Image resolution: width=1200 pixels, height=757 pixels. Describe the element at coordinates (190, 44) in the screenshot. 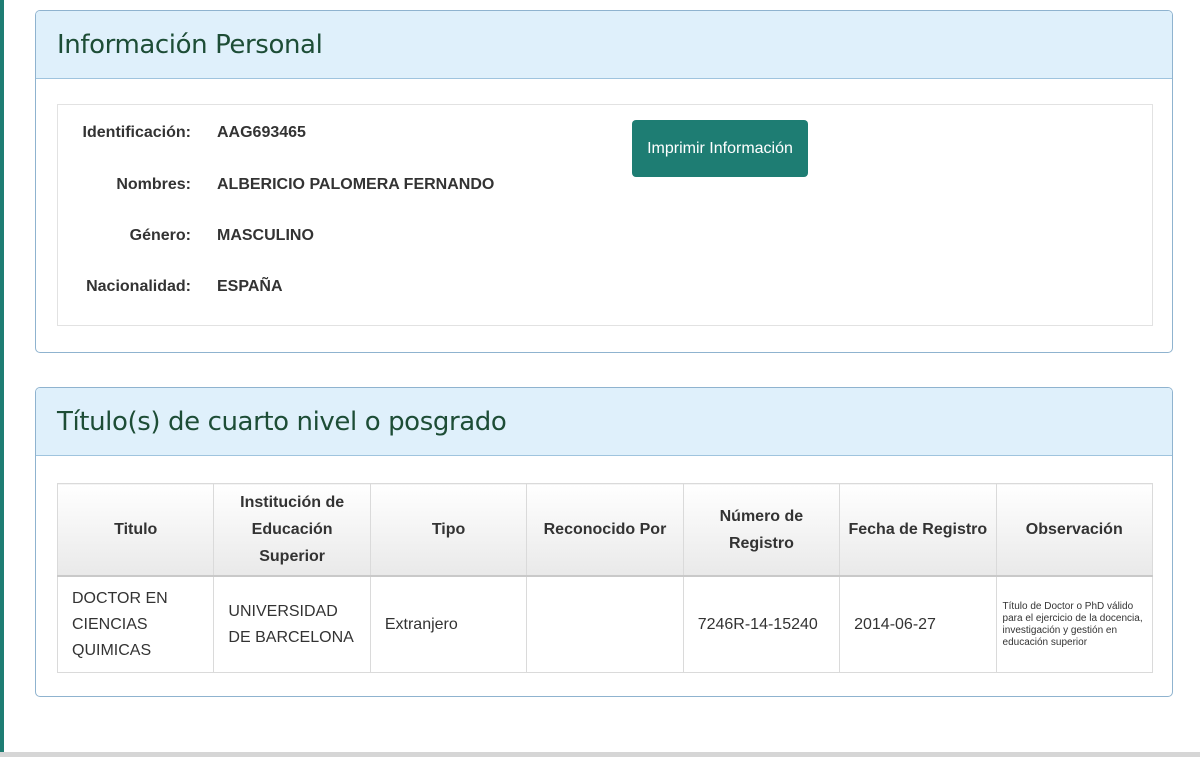

I see `personal-info-title: Información Personal` at that location.